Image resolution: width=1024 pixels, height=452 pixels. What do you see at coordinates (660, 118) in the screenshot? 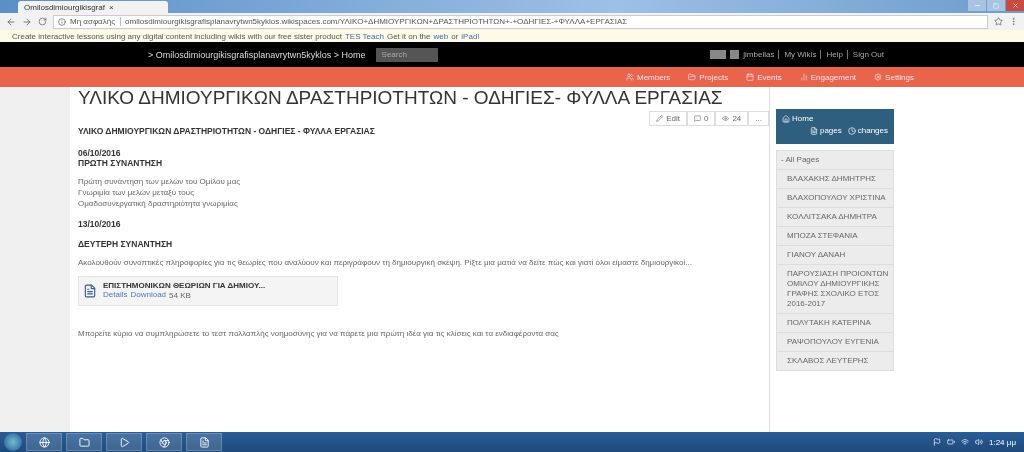
I see `pencil-icon` at bounding box center [660, 118].